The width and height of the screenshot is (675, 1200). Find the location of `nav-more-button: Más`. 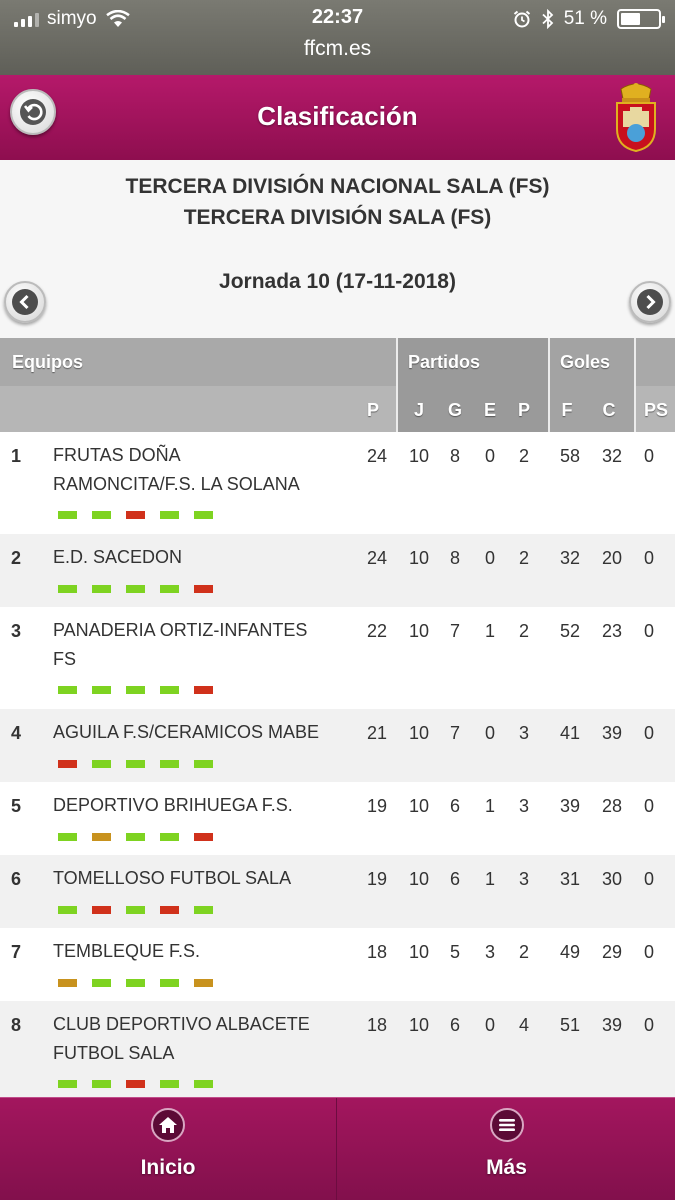

nav-more-button: Más is located at coordinates (506, 1149).